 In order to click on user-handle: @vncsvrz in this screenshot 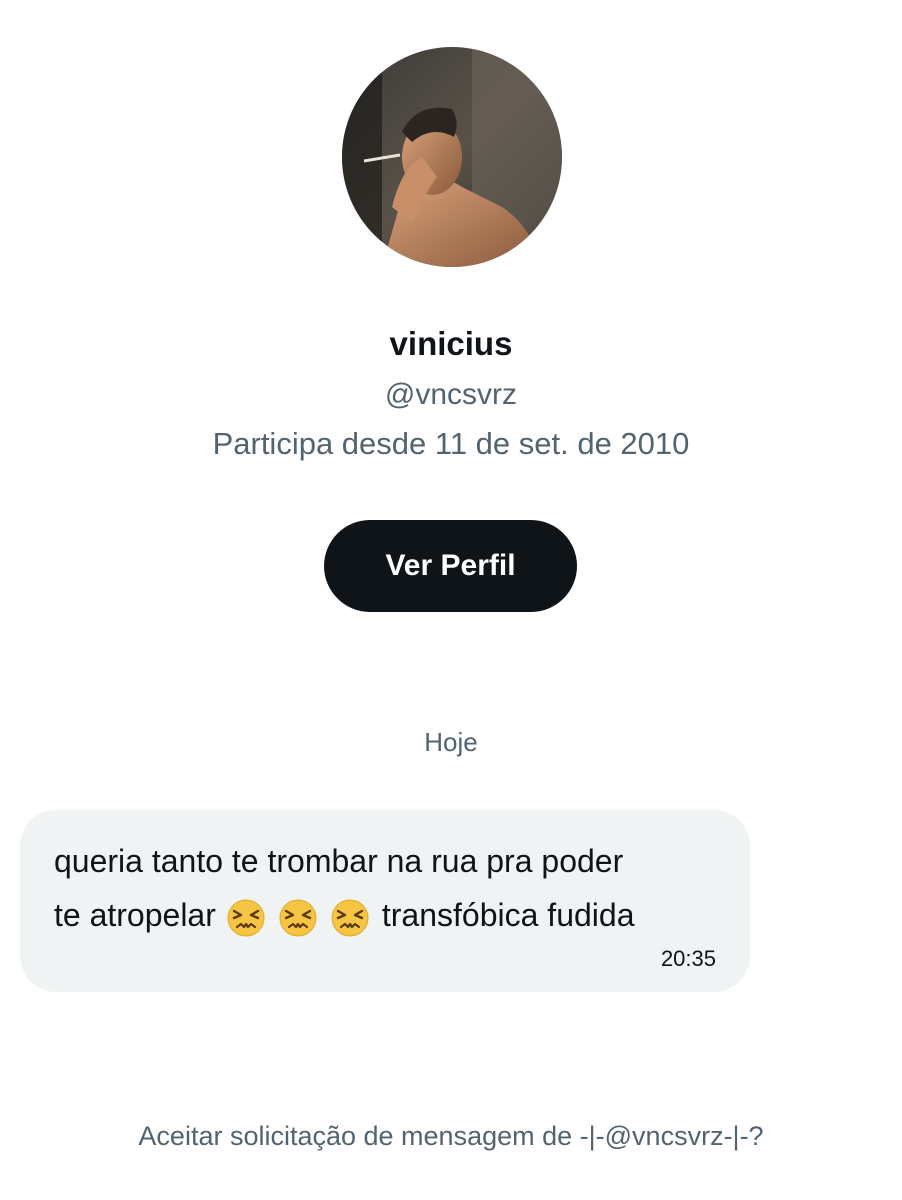, I will do `click(451, 394)`.